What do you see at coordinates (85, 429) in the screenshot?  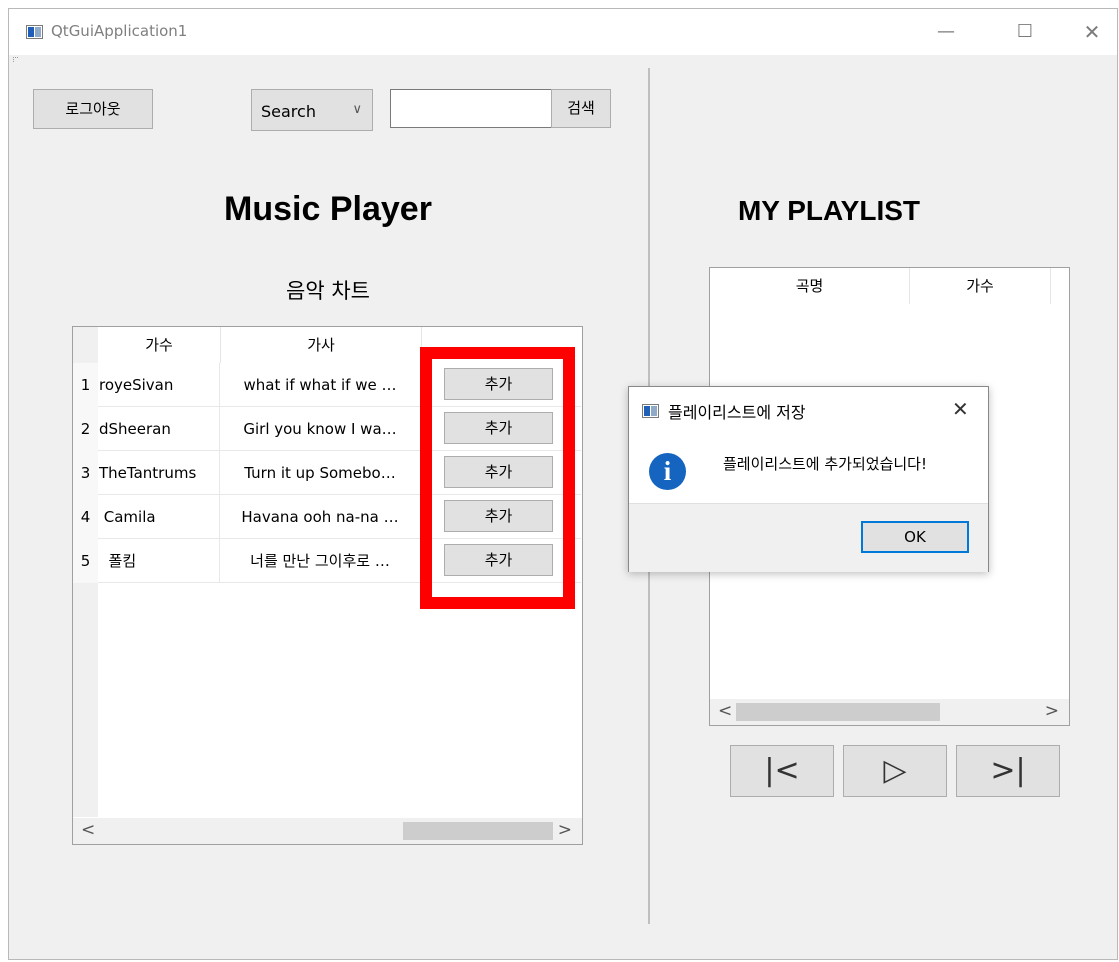 I see `row-index: 2` at bounding box center [85, 429].